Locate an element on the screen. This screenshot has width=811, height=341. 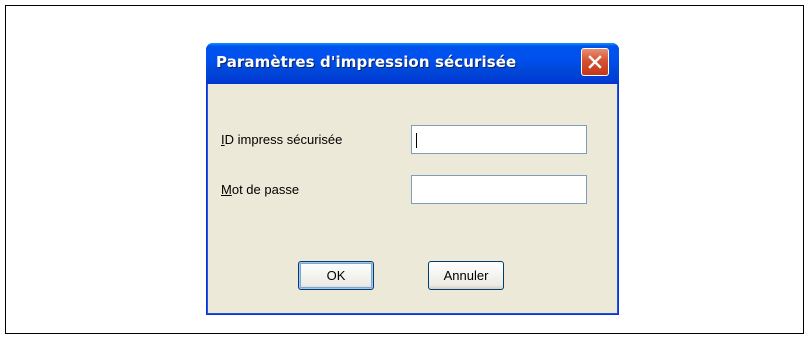
secure-id-label-text: D impress sécurisée is located at coordinates (283, 139).